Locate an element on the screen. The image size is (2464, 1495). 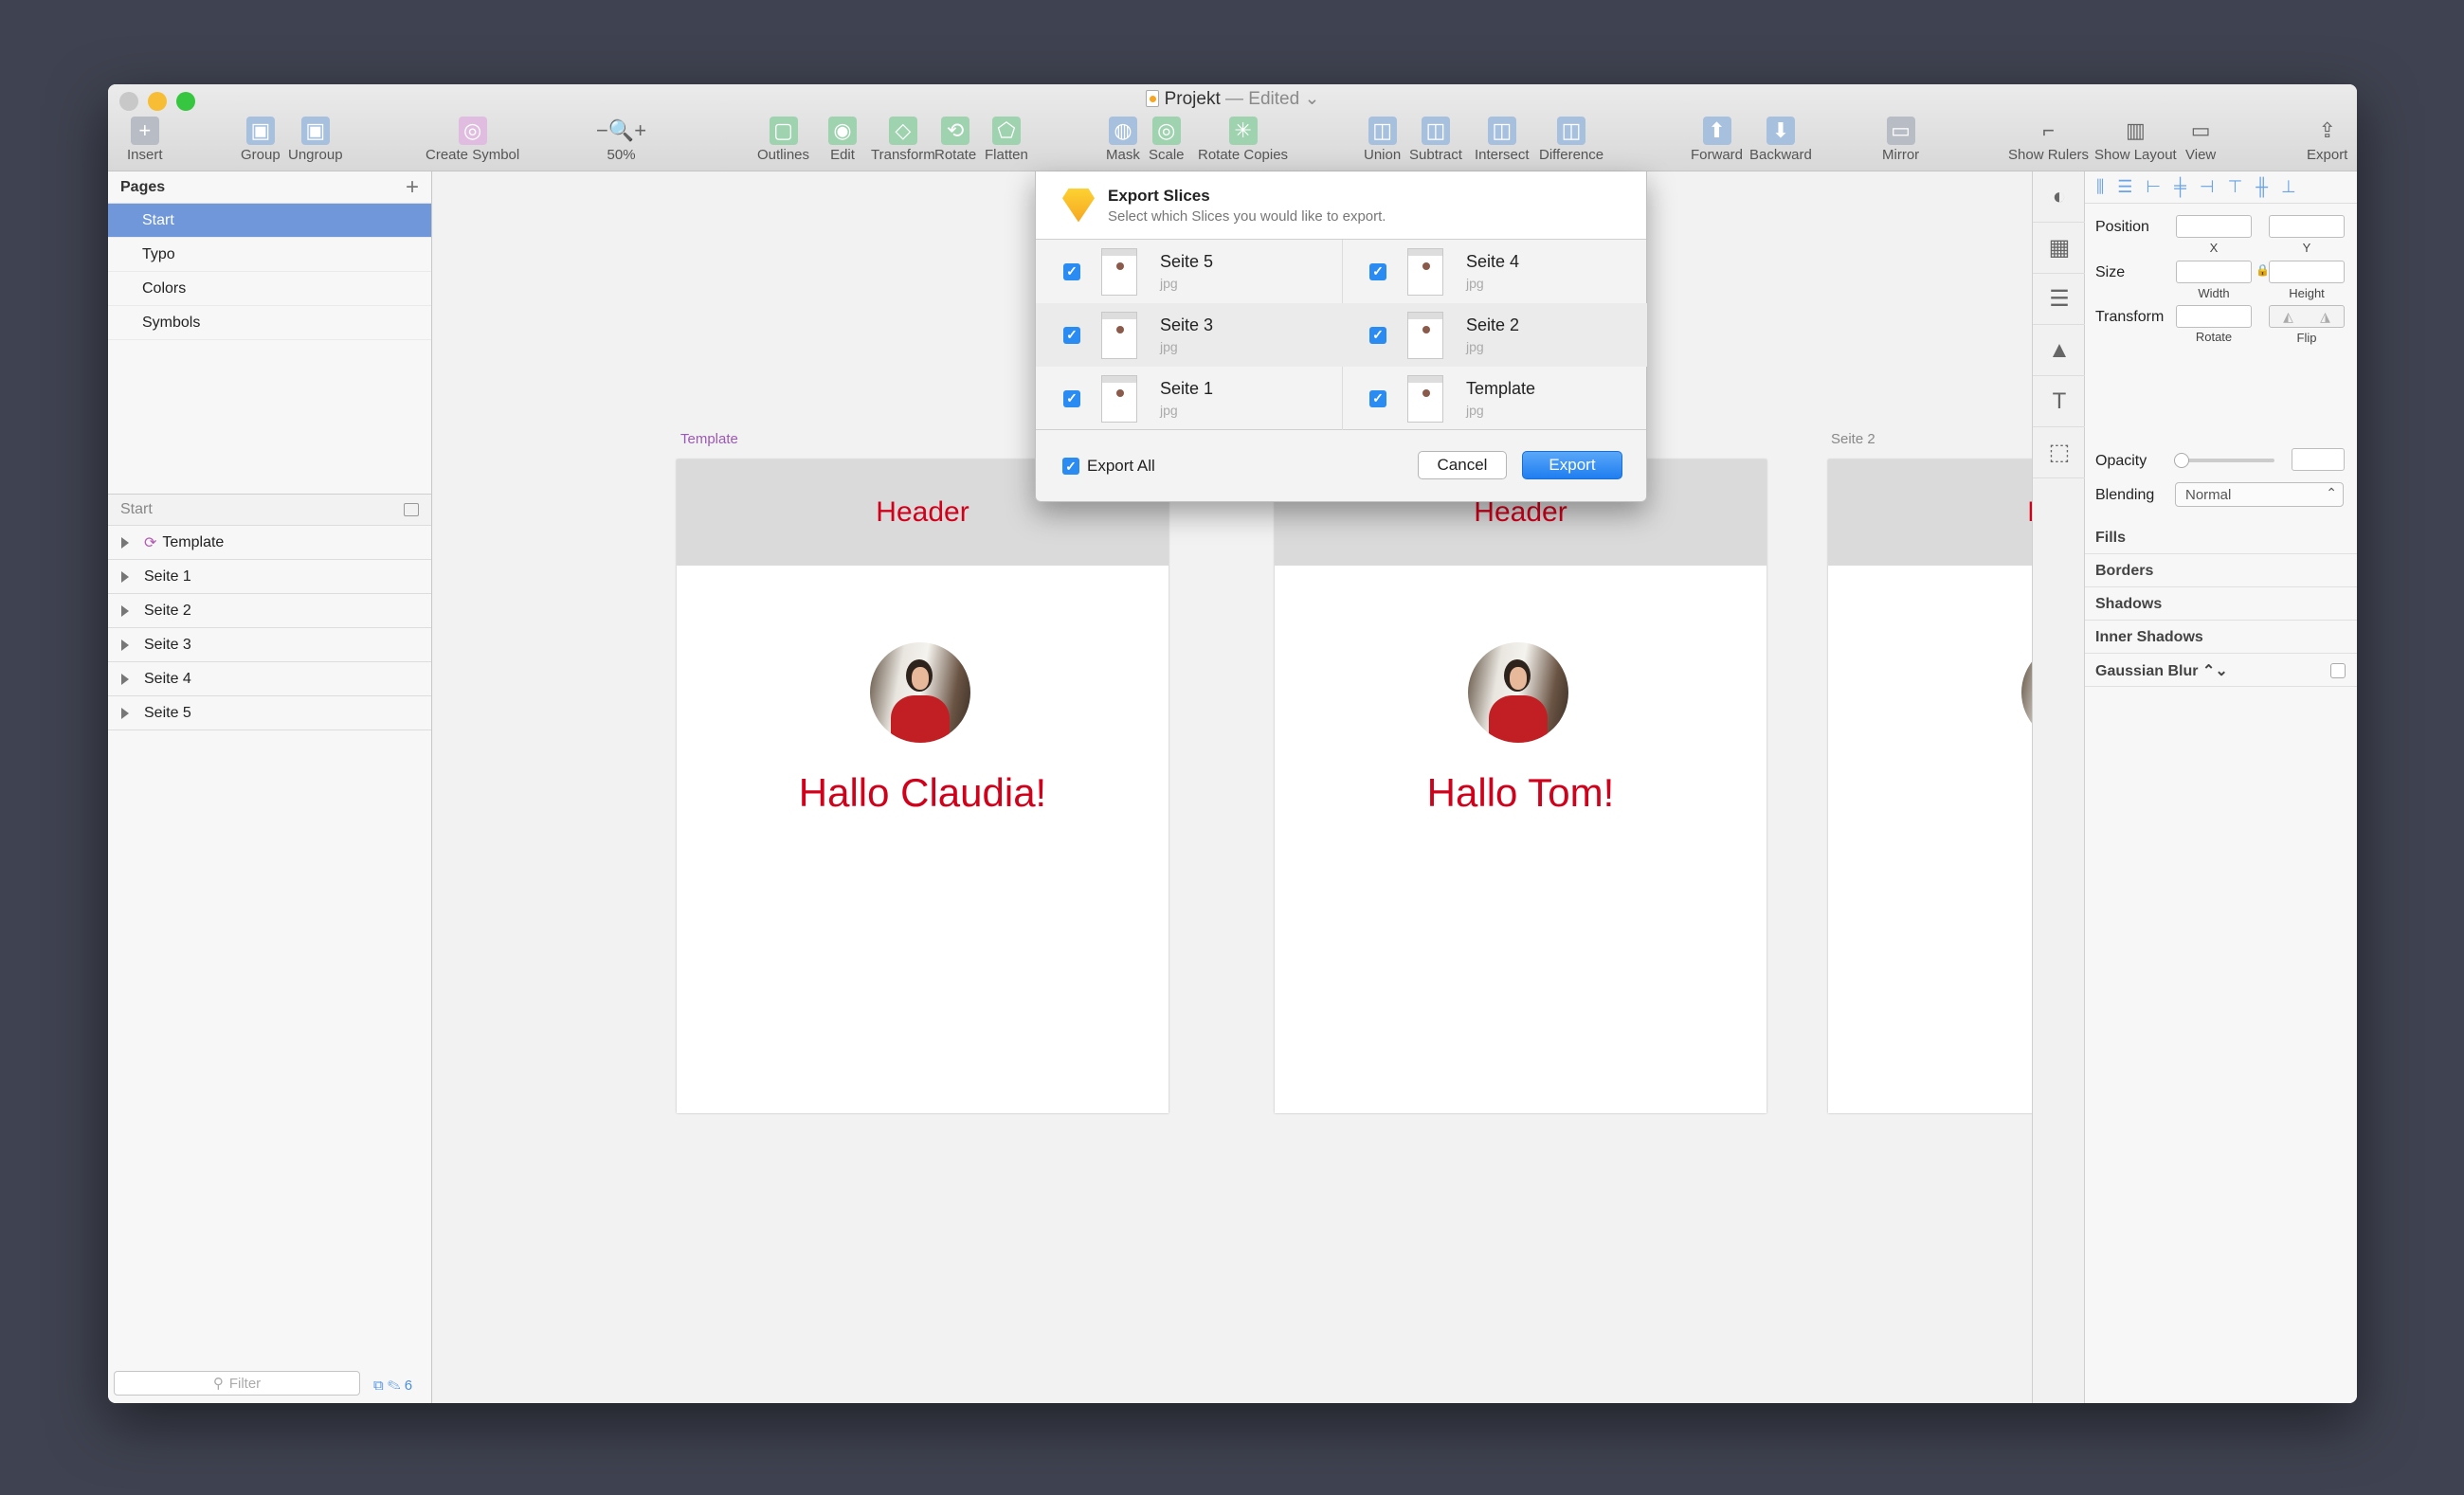
opacity-slider is located at coordinates (2224, 460).